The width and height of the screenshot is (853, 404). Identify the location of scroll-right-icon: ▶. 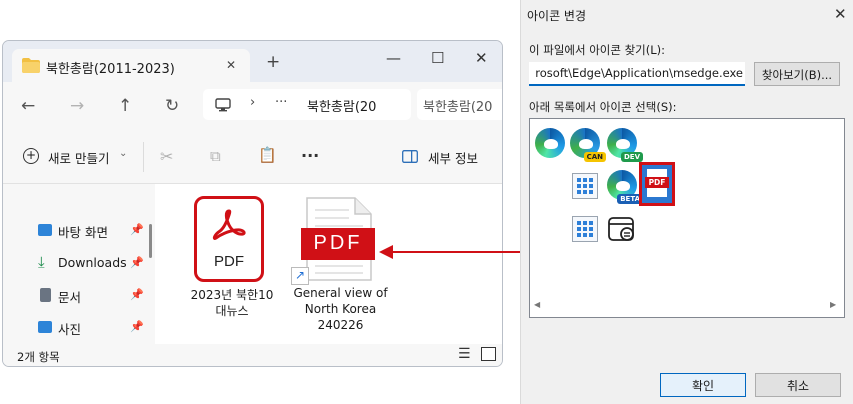
(833, 304).